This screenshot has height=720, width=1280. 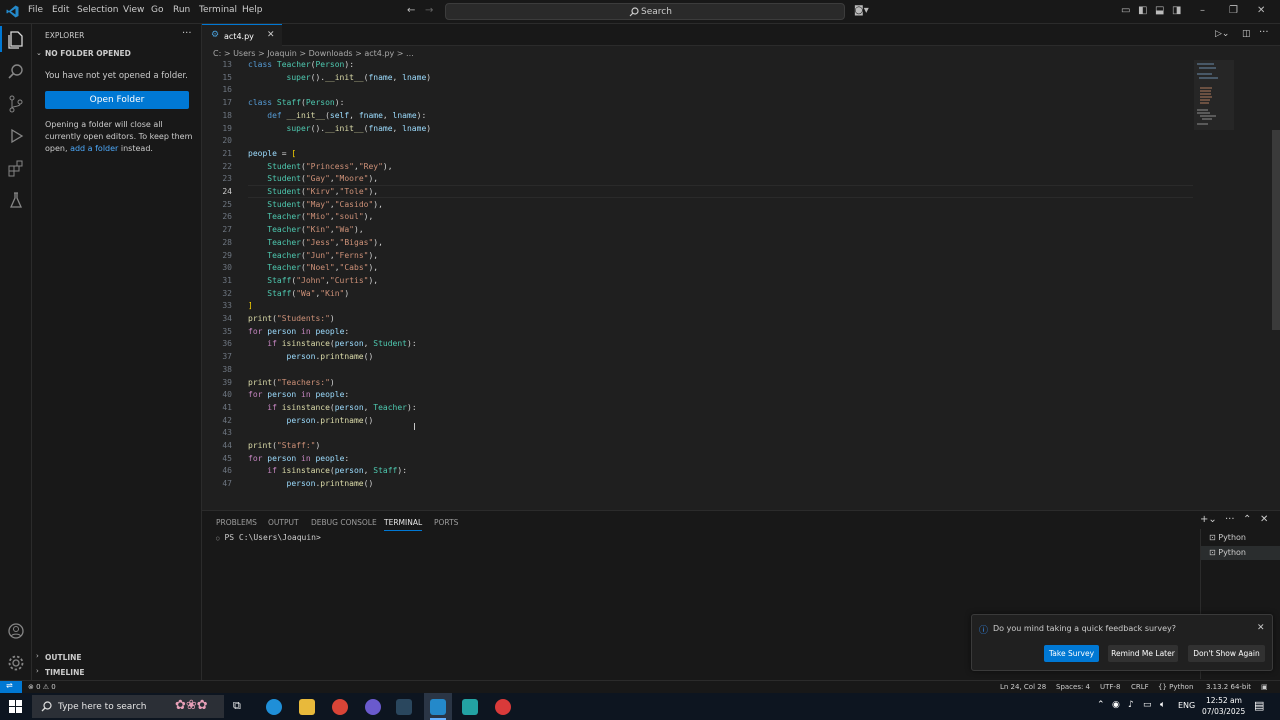 I want to click on remind-later-button: Remind Me Later, so click(x=1143, y=653).